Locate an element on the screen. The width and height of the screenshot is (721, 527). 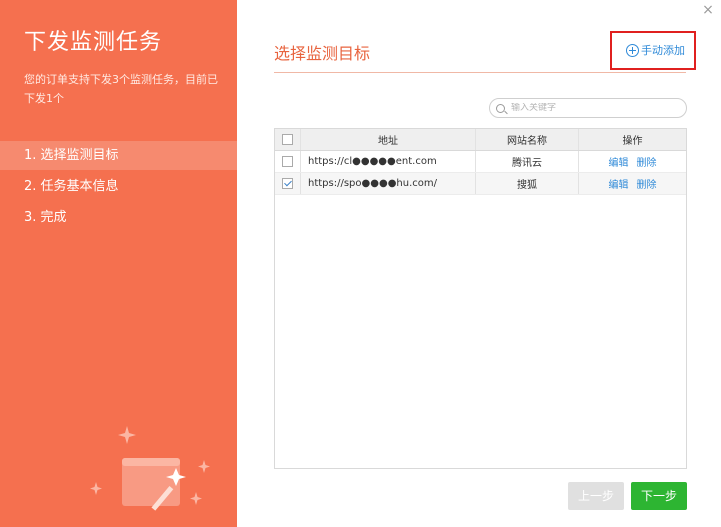
magic-wand-illustration-icon is located at coordinates (150, 468).